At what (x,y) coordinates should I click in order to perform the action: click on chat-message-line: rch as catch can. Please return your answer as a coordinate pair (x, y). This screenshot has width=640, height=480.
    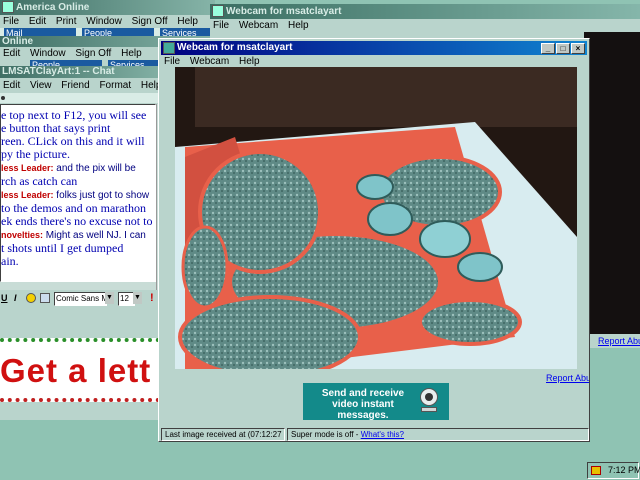
    Looking at the image, I should click on (78, 181).